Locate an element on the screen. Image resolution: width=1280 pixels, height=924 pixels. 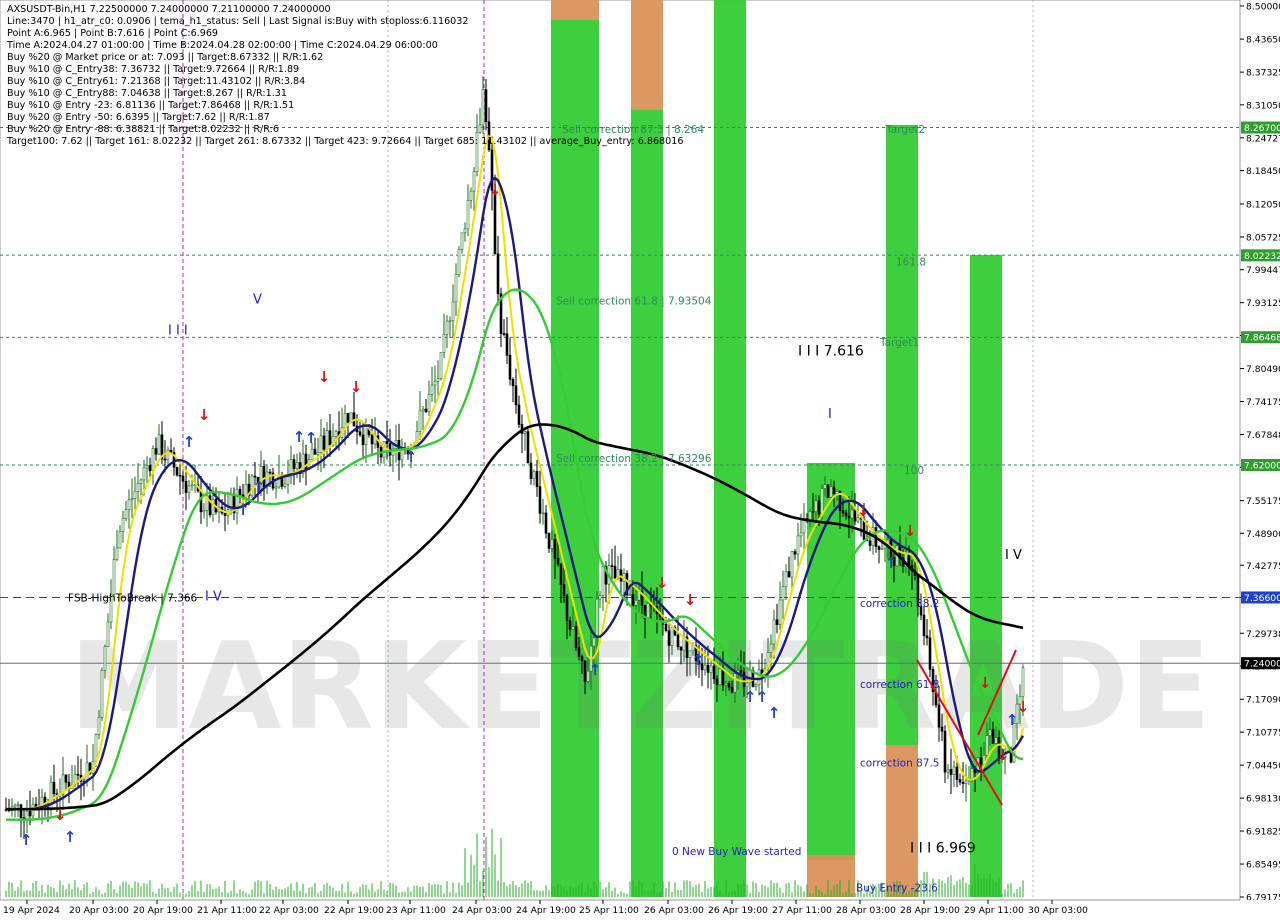
time-tick-label: 25 Apr 11:00 is located at coordinates (609, 910).